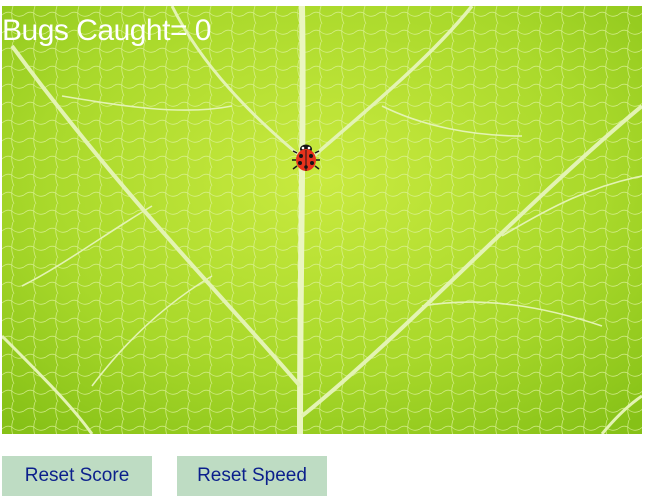 The height and width of the screenshot is (501, 656). What do you see at coordinates (306, 158) in the screenshot?
I see `ladybug-icon` at bounding box center [306, 158].